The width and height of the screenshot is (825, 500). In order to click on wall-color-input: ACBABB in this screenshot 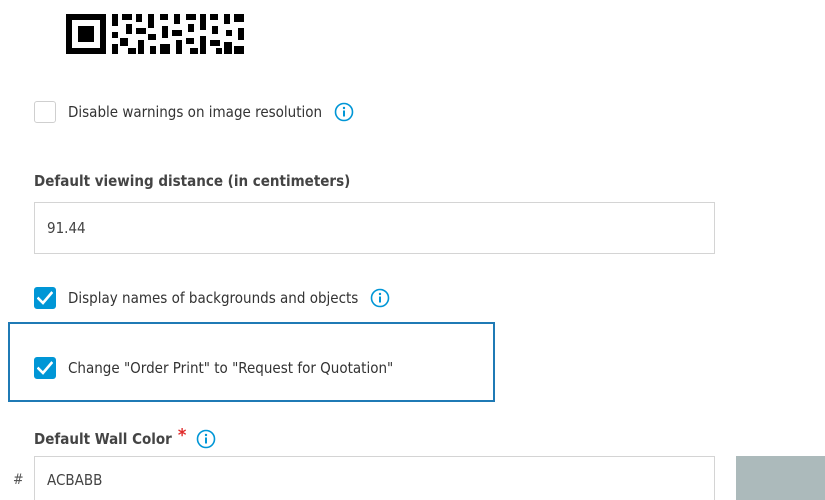, I will do `click(374, 478)`.